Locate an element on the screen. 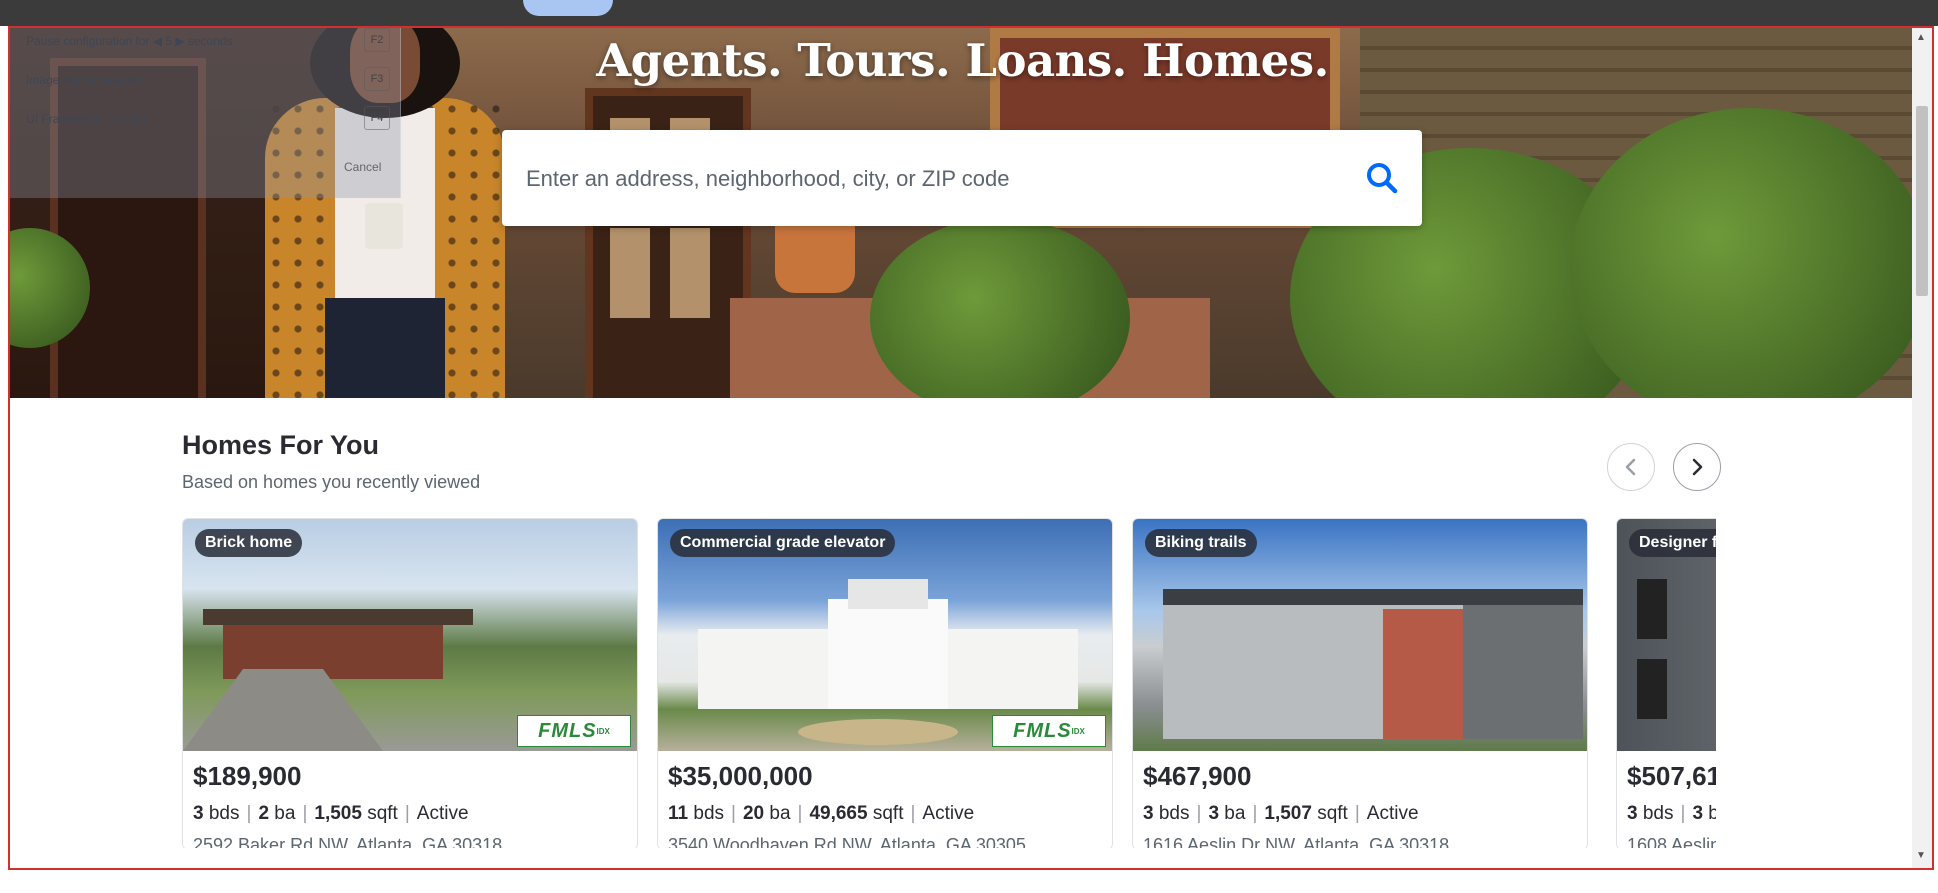  browser-top-strip is located at coordinates (969, 13).